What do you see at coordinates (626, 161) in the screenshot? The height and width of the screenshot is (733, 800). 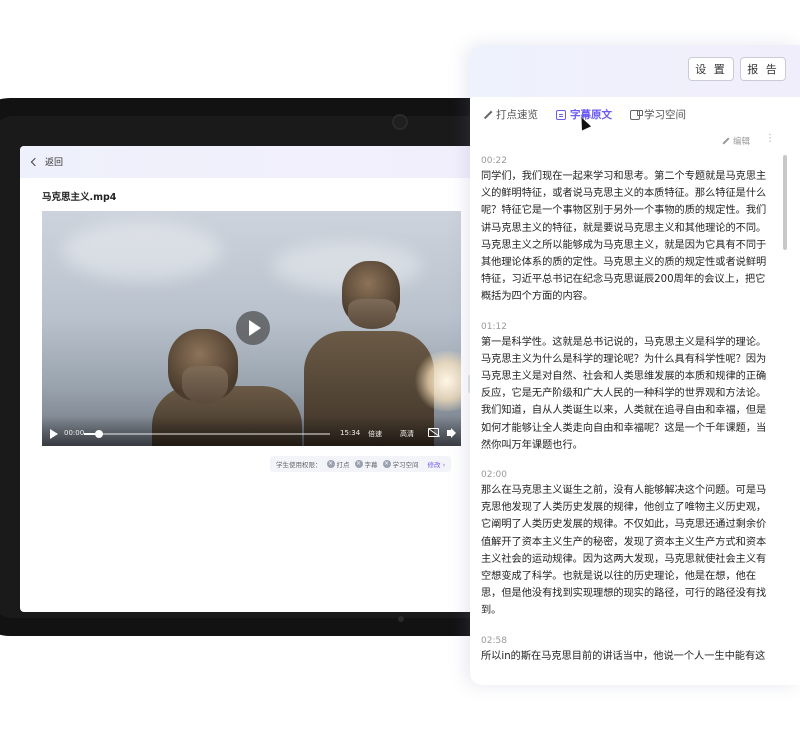 I see `segment-timestamp: 00:22` at bounding box center [626, 161].